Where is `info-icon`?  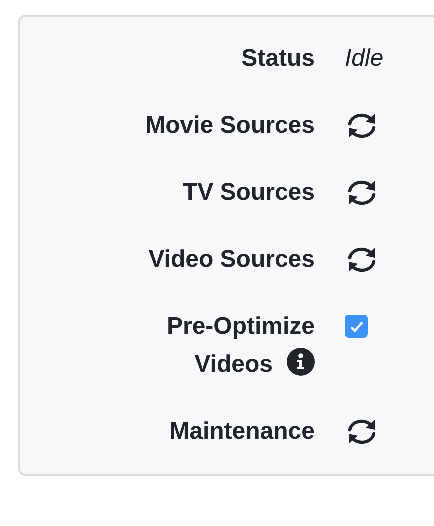 info-icon is located at coordinates (301, 362).